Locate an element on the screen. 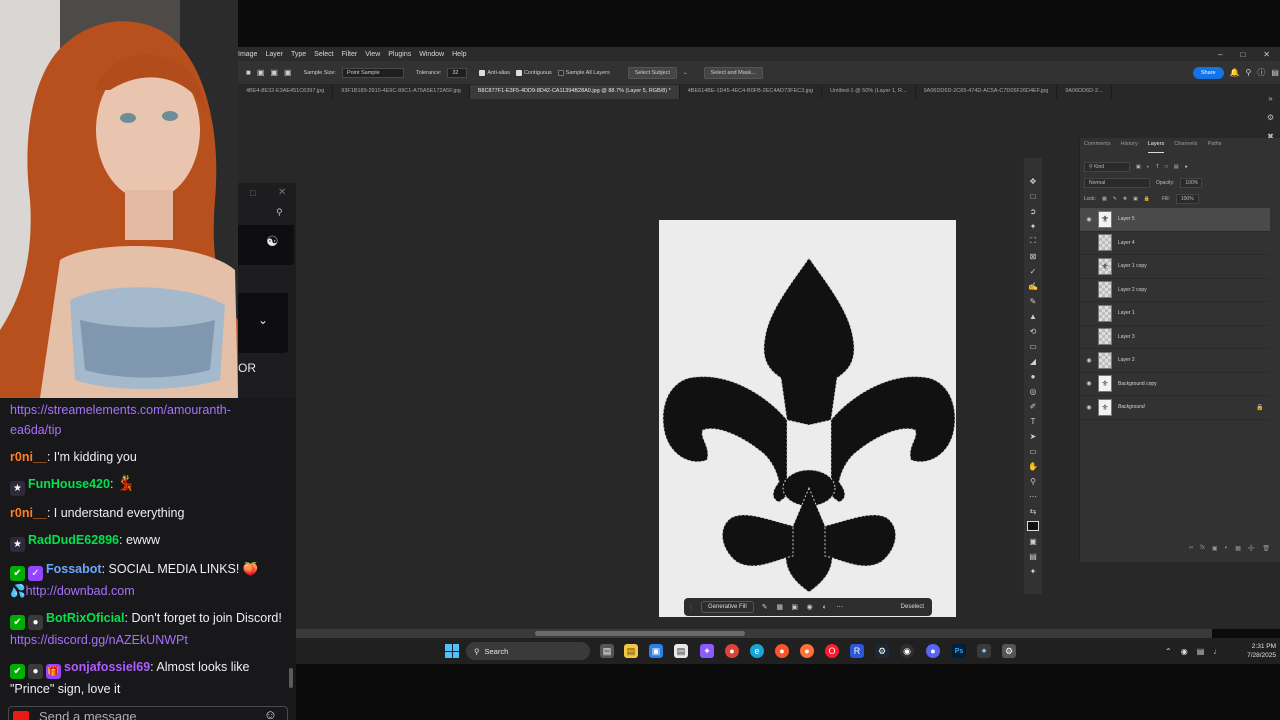 This screenshot has height=720, width=1280. zoom-icon: ⚲ is located at coordinates (279, 212).